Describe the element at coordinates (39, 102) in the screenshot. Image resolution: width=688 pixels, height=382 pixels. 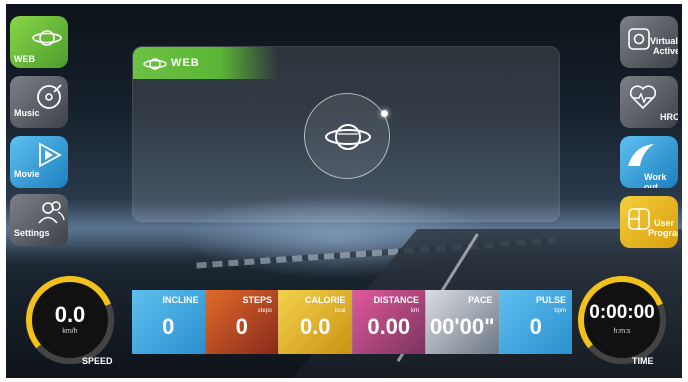
I see `music-button: Music` at that location.